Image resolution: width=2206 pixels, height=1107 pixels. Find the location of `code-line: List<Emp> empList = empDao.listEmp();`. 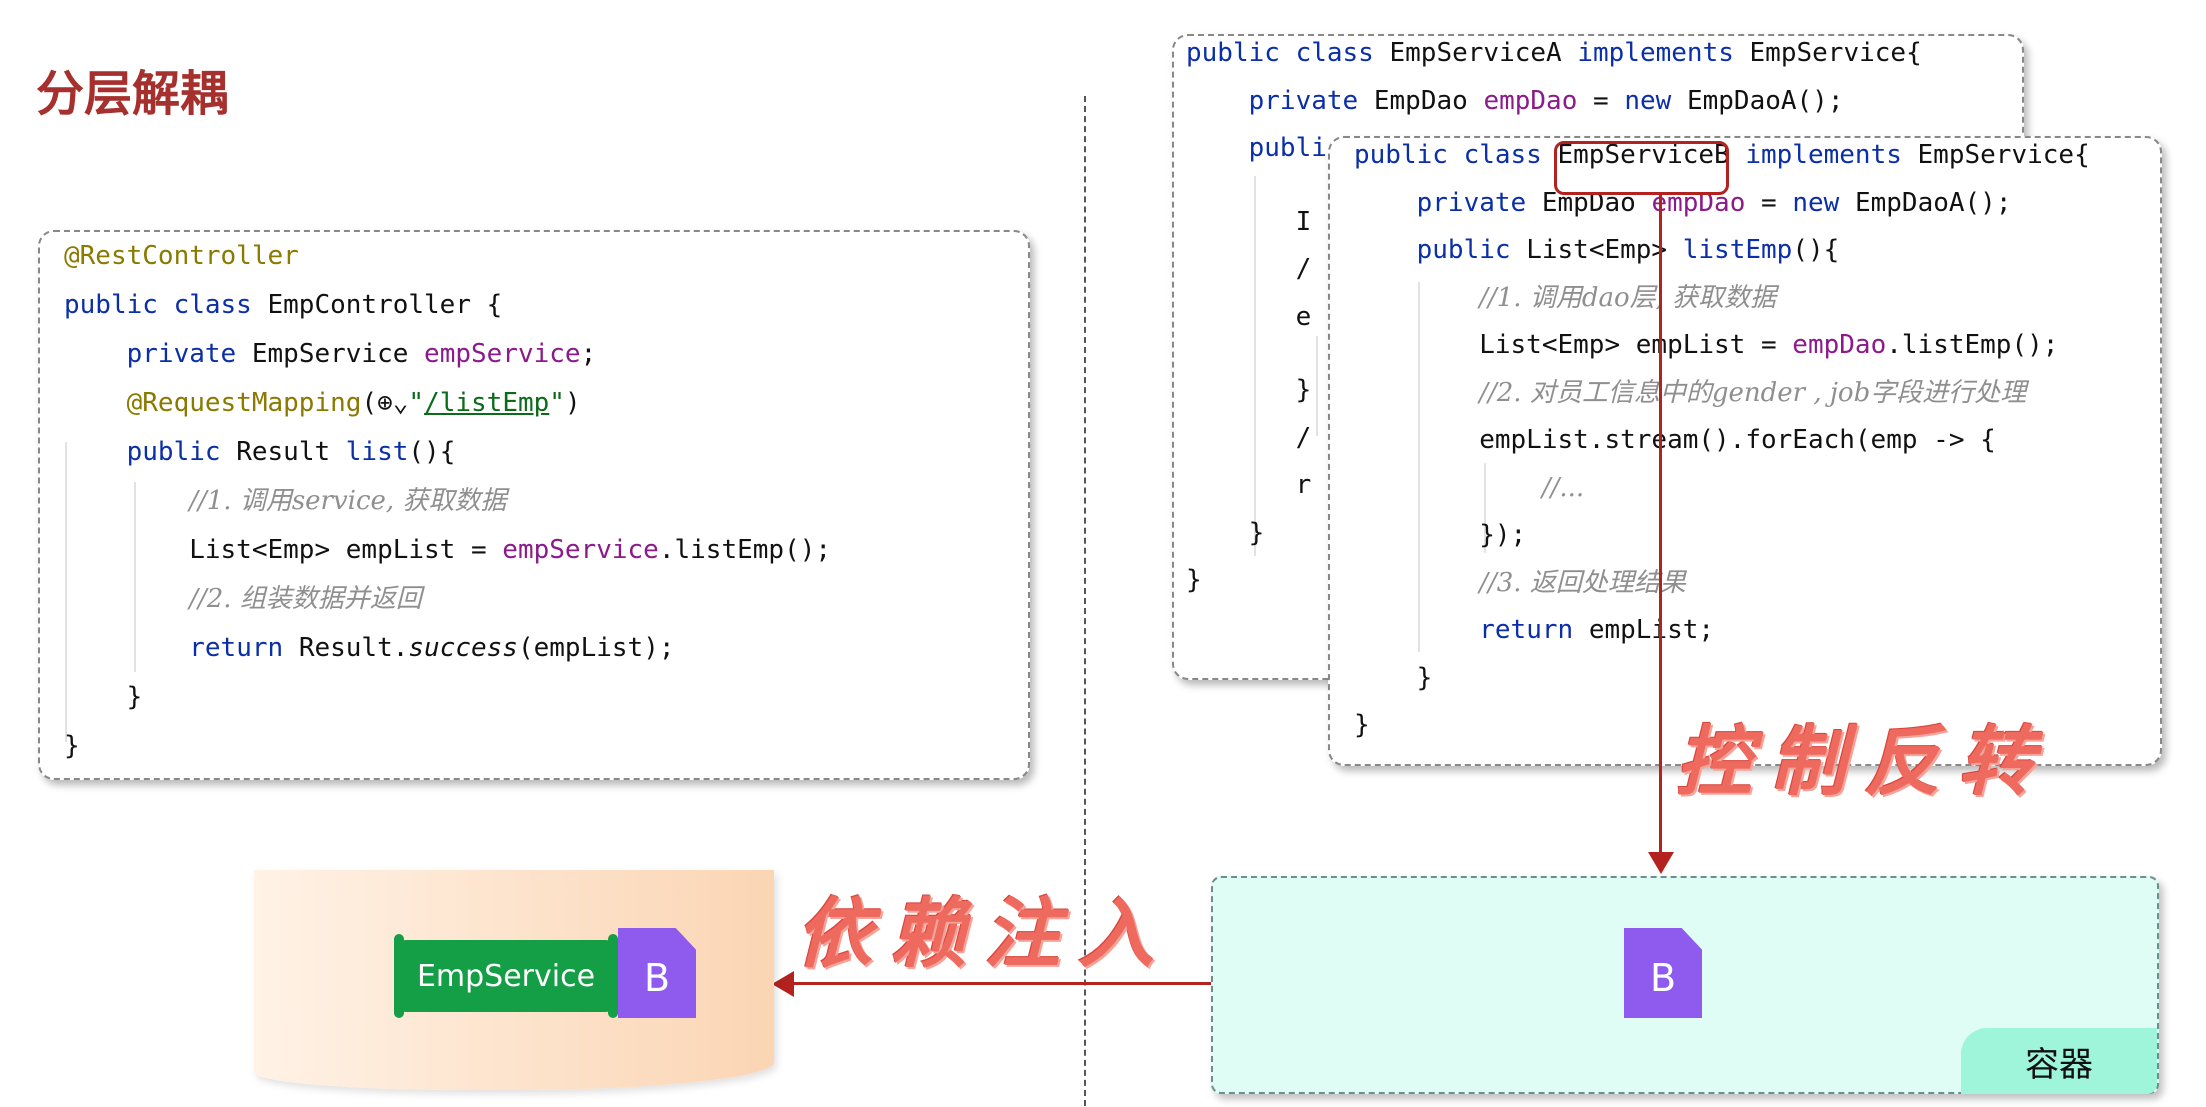

code-line: List<Emp> empList = empDao.listEmp(); is located at coordinates (1722, 346).